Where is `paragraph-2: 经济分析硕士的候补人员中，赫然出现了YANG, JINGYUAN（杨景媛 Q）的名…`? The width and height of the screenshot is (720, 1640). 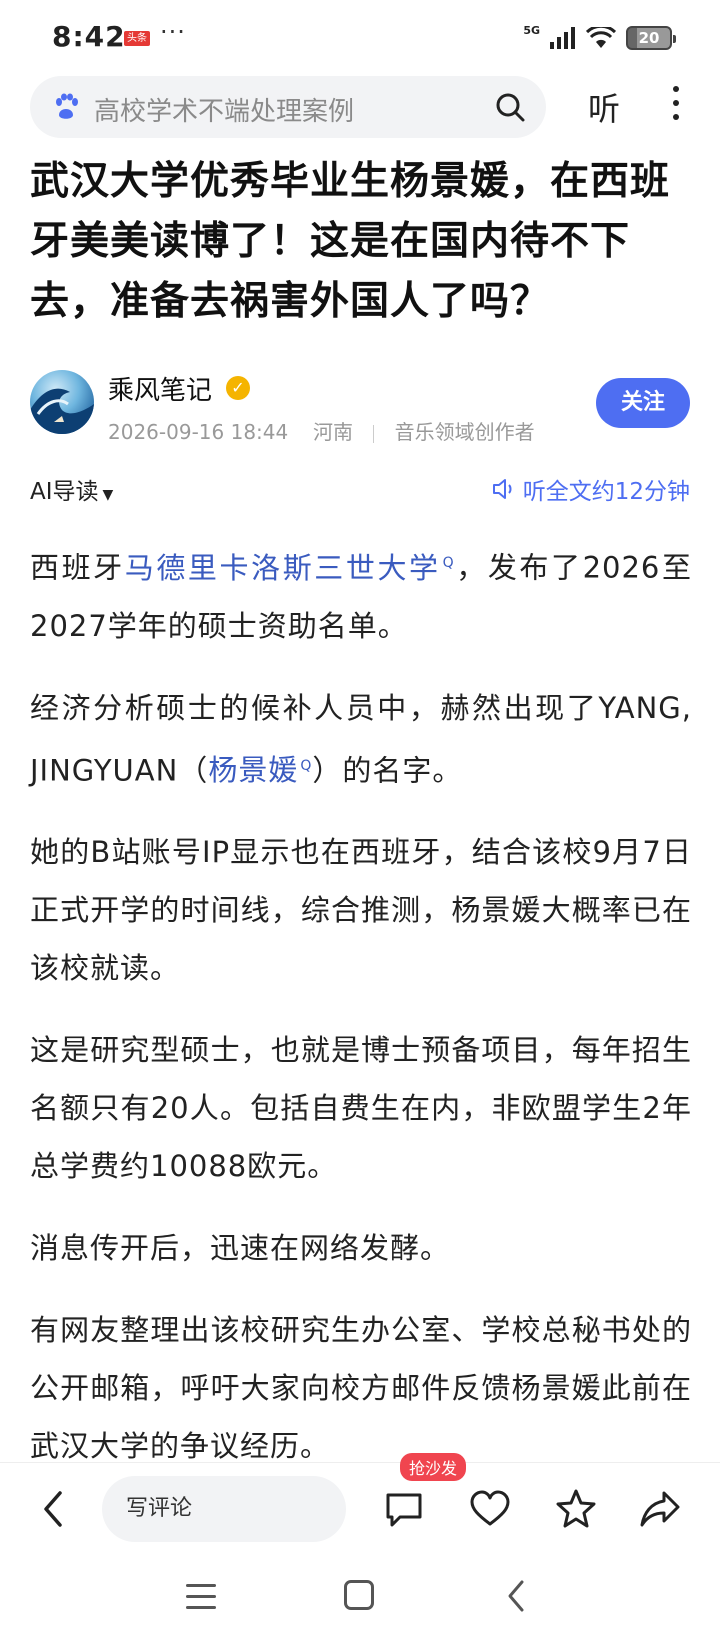
paragraph-2: 经济分析硕士的候补人员中，赫然出现了YANG, JINGYUAN（杨景媛 Q）的名… is located at coordinates (361, 739).